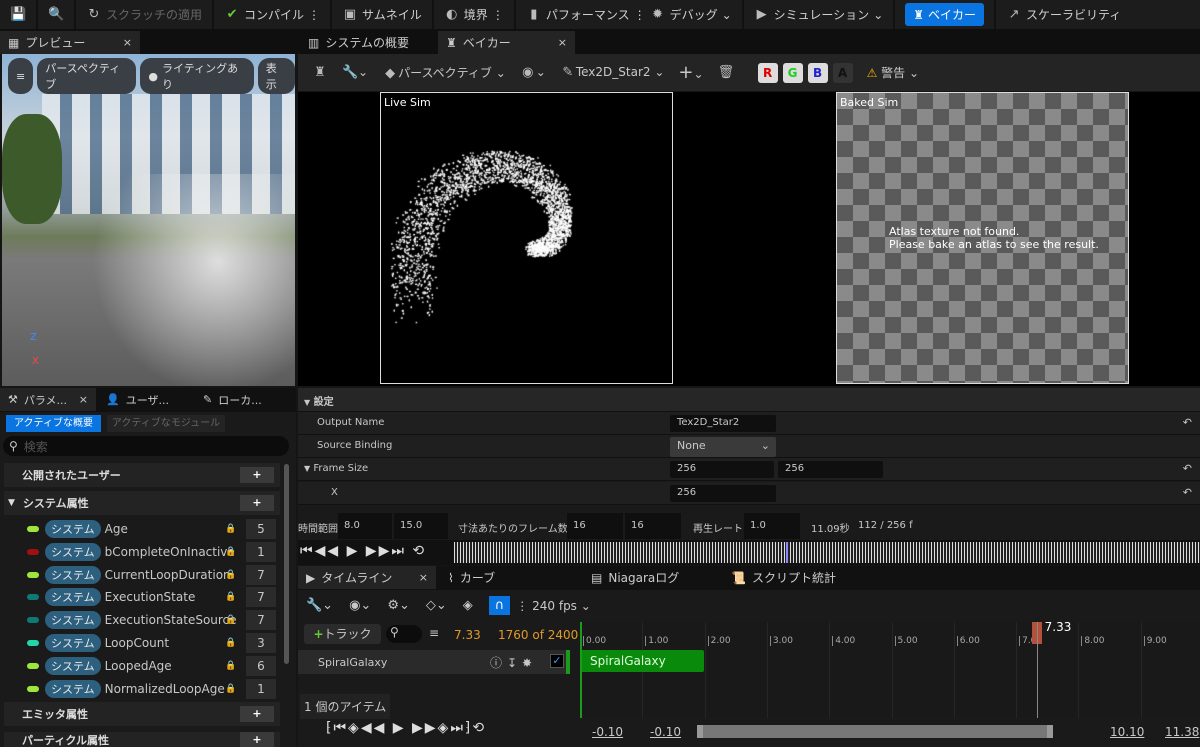 Image resolution: width=1200 pixels, height=747 pixels. What do you see at coordinates (723, 423) in the screenshot?
I see `output-name-input: Tex2D_Star2` at bounding box center [723, 423].